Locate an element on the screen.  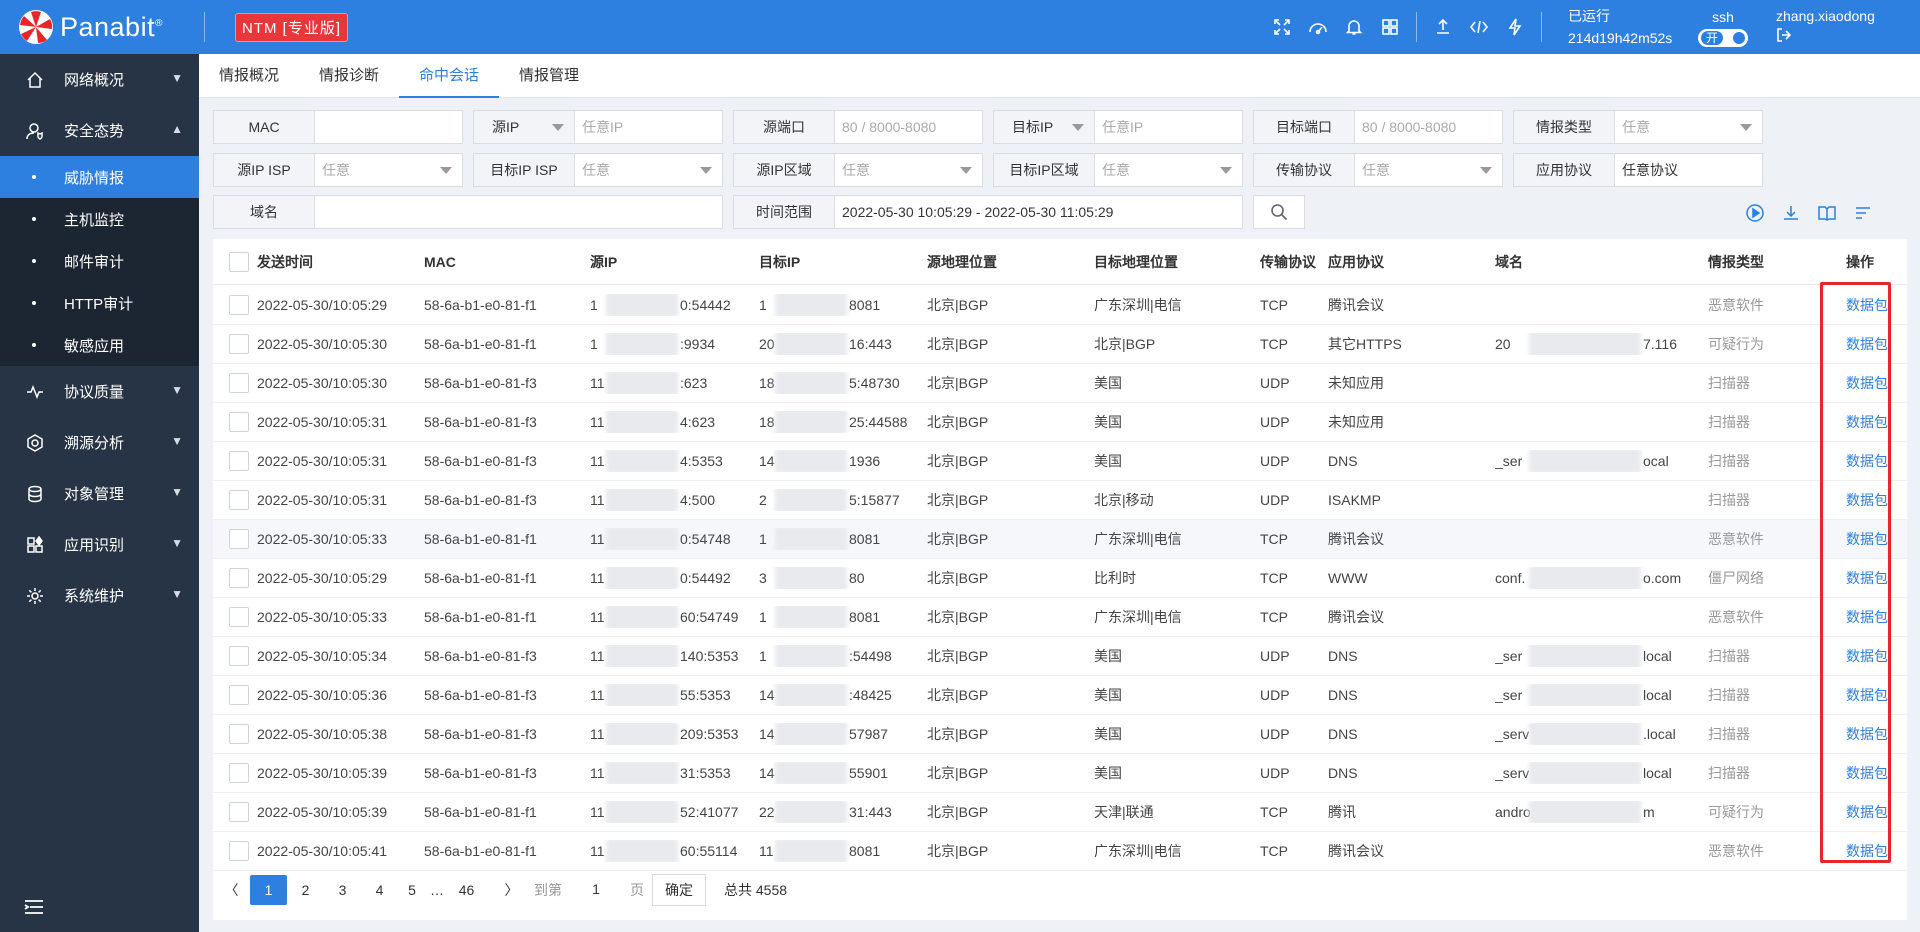
src-ip-input: 任意IP is located at coordinates (648, 127).